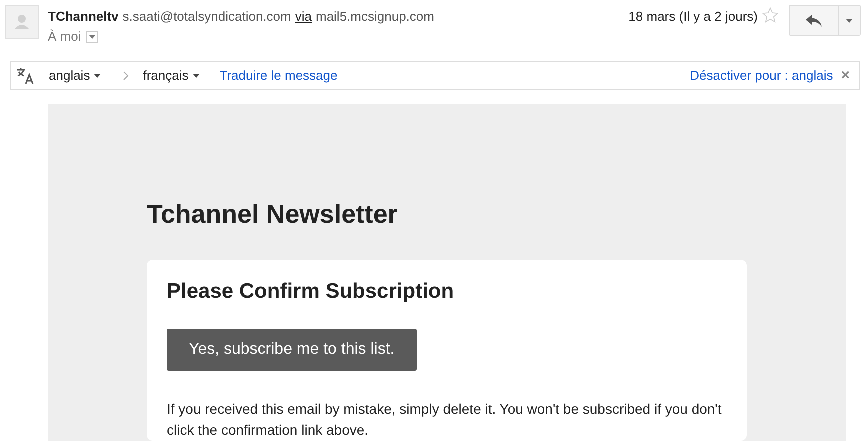 This screenshot has width=867, height=441. Describe the element at coordinates (65, 36) in the screenshot. I see `recipient-label: À moi` at that location.